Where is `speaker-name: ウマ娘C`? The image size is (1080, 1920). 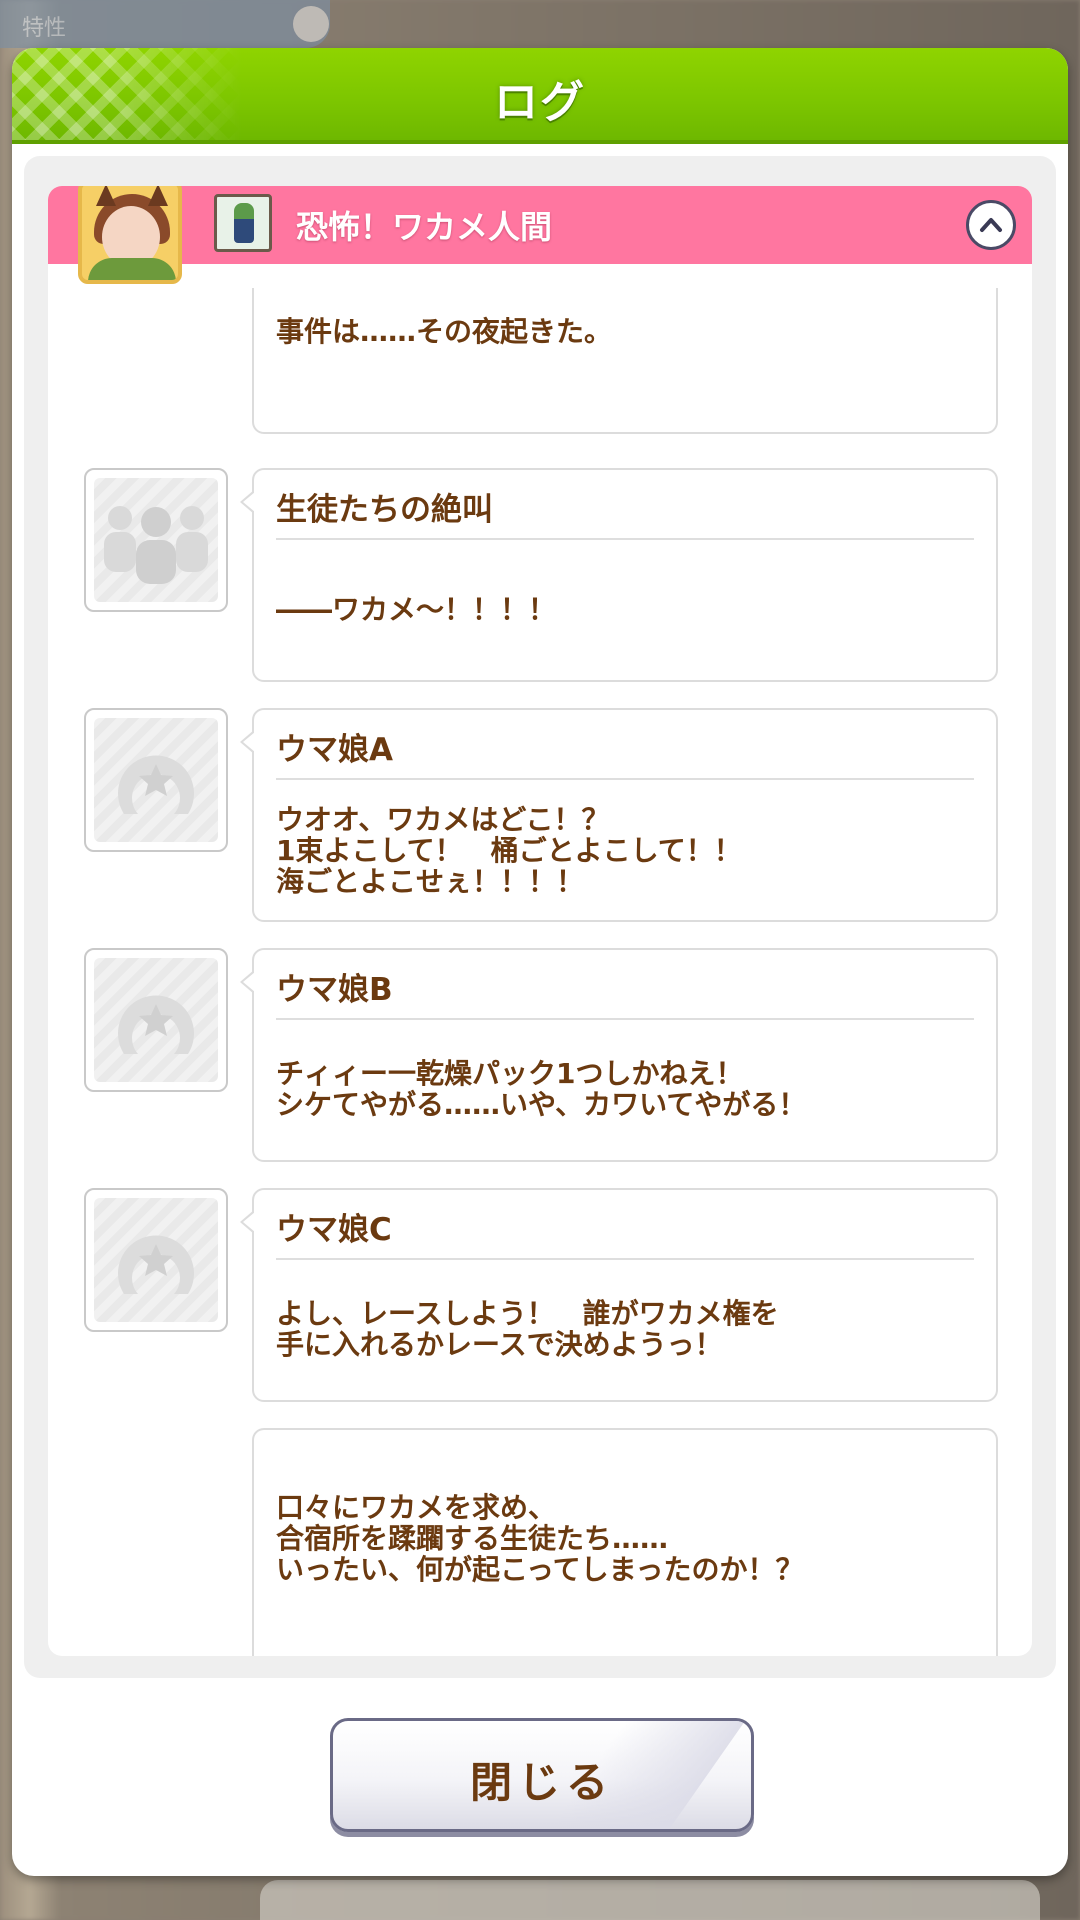 speaker-name: ウマ娘C is located at coordinates (334, 1230).